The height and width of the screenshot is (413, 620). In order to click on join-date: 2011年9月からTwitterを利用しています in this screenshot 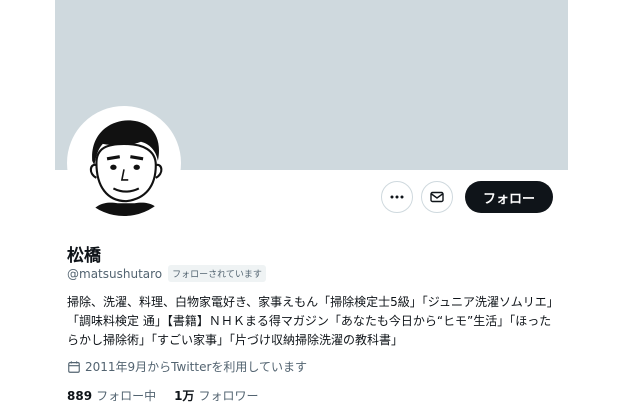, I will do `click(187, 366)`.